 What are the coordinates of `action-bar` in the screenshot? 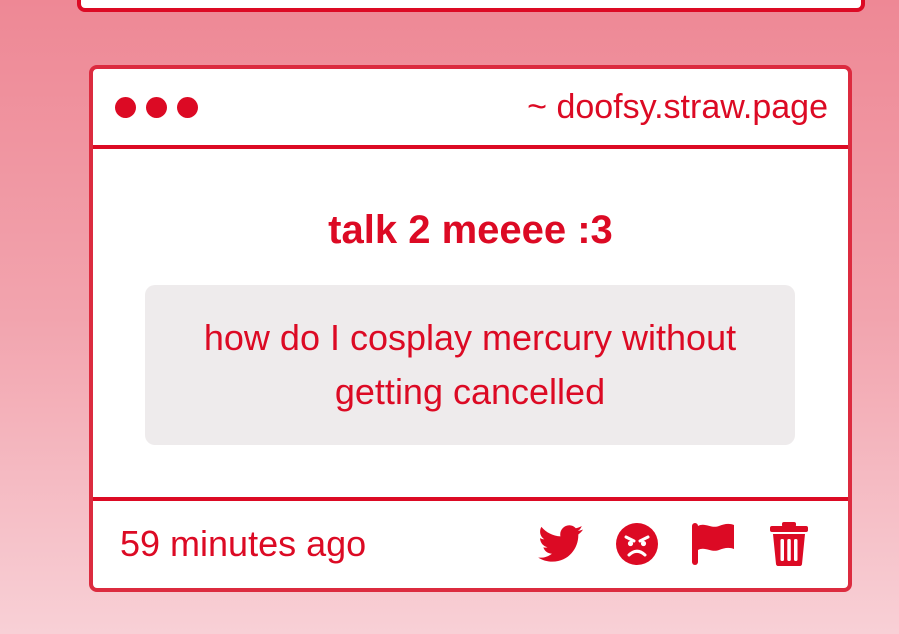 It's located at (675, 544).